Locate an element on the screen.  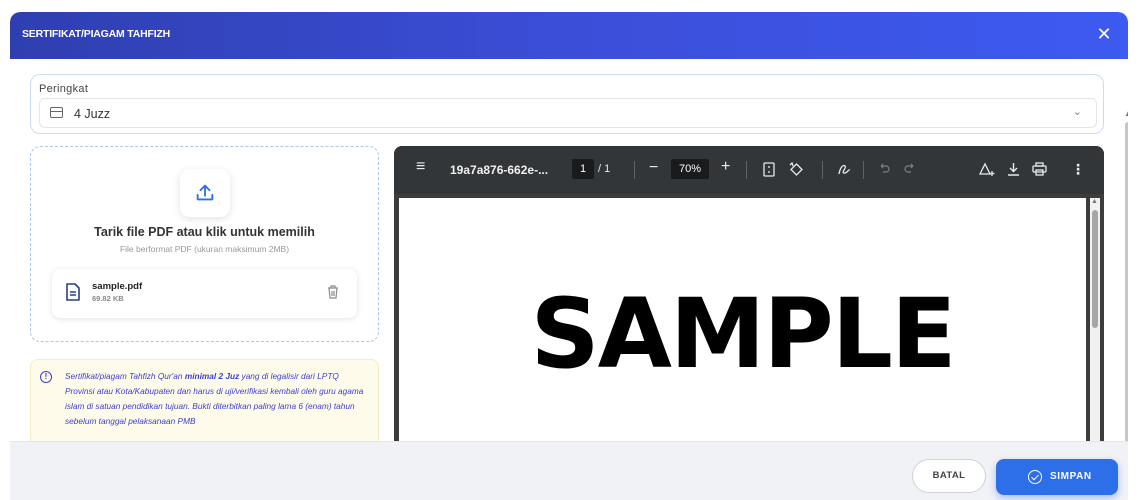
close-icon: ✕ is located at coordinates (1104, 34).